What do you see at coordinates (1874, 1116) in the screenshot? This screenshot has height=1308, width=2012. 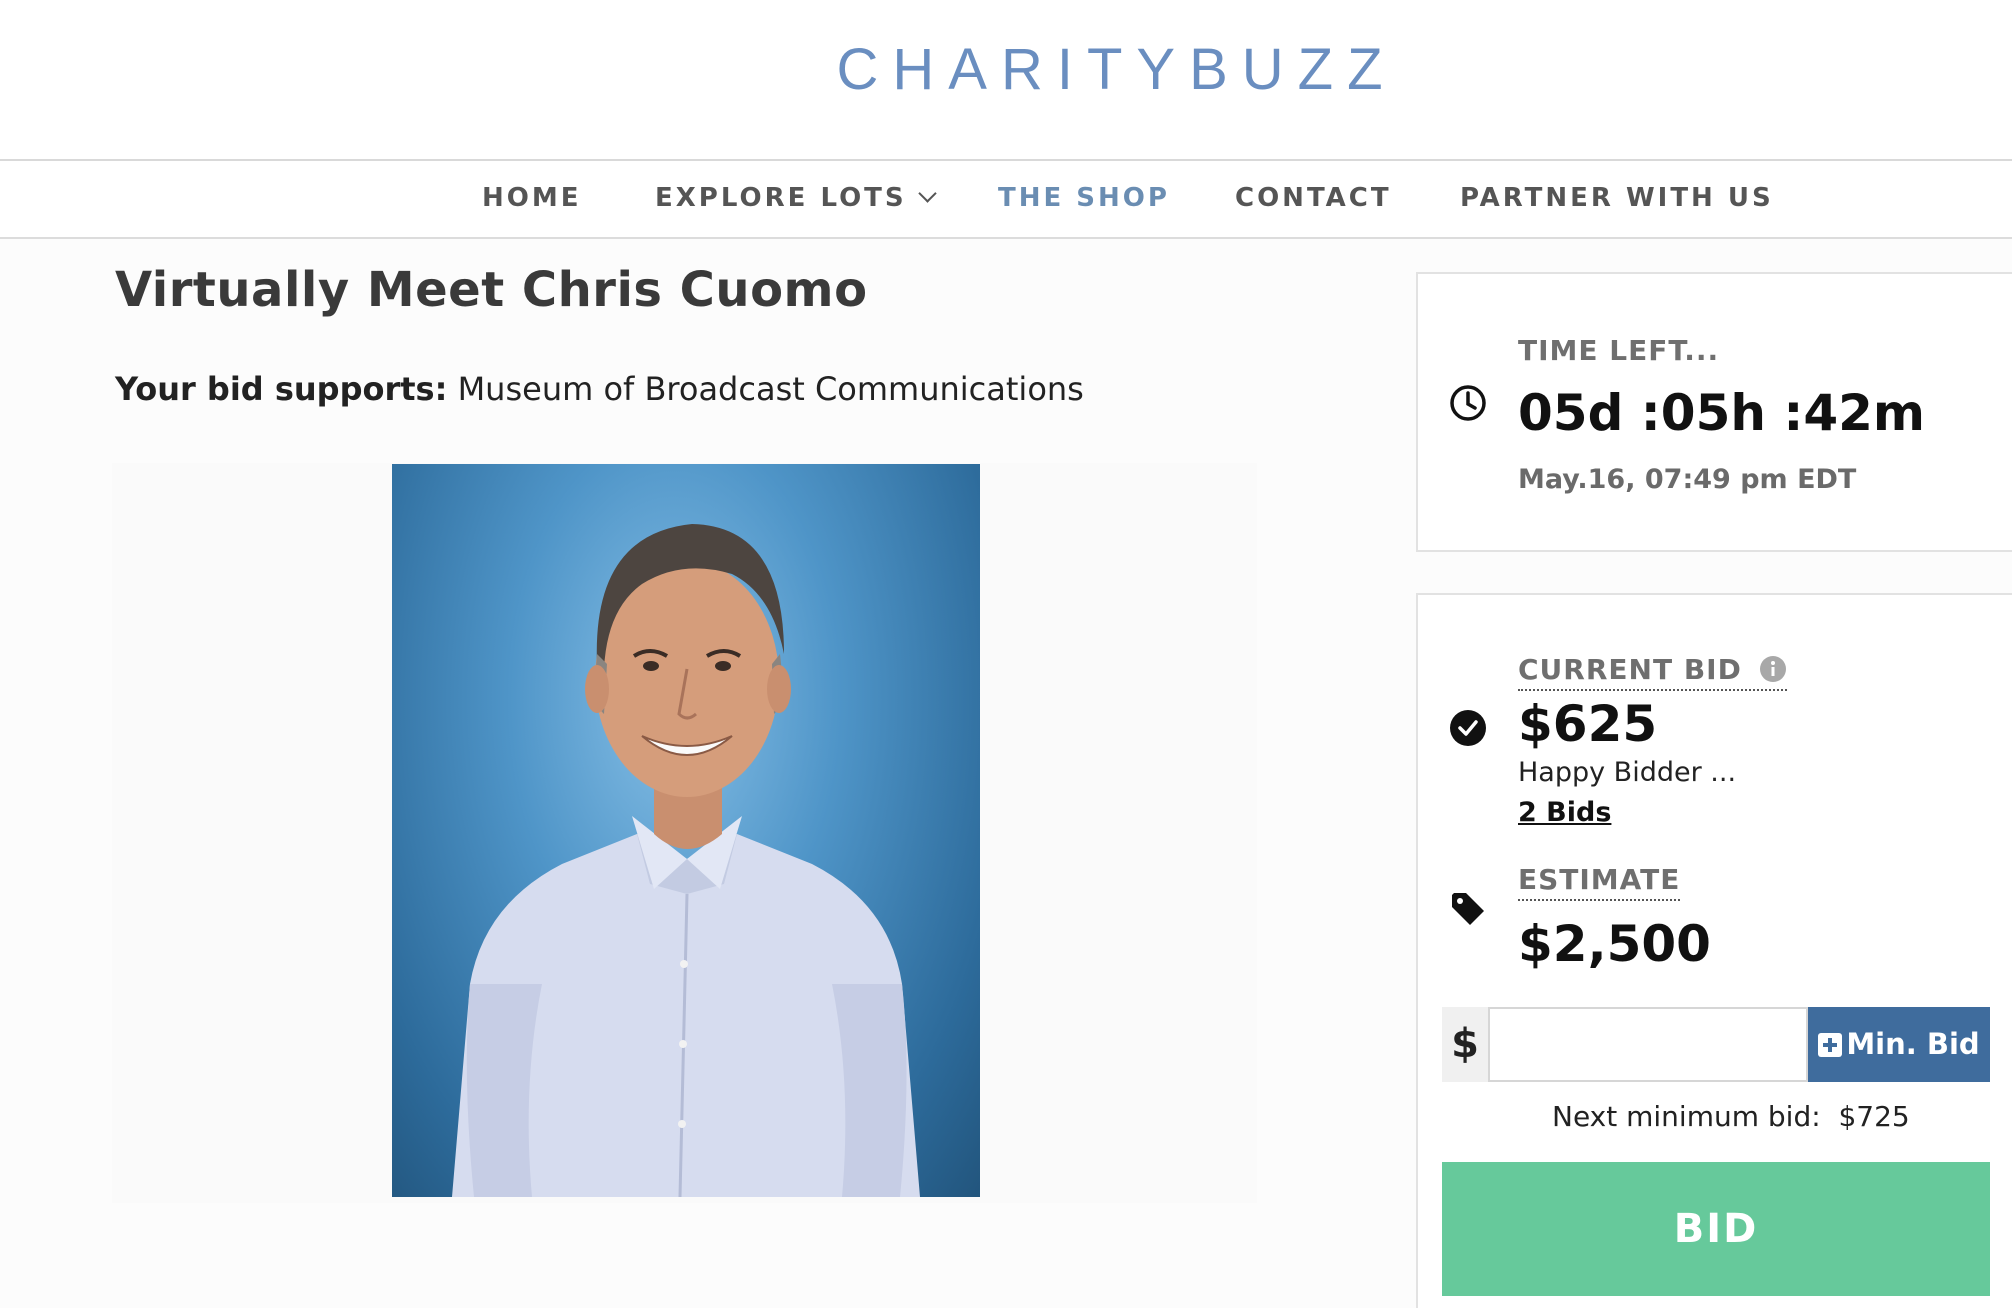 I see `next-minimum-bid-value: $725` at bounding box center [1874, 1116].